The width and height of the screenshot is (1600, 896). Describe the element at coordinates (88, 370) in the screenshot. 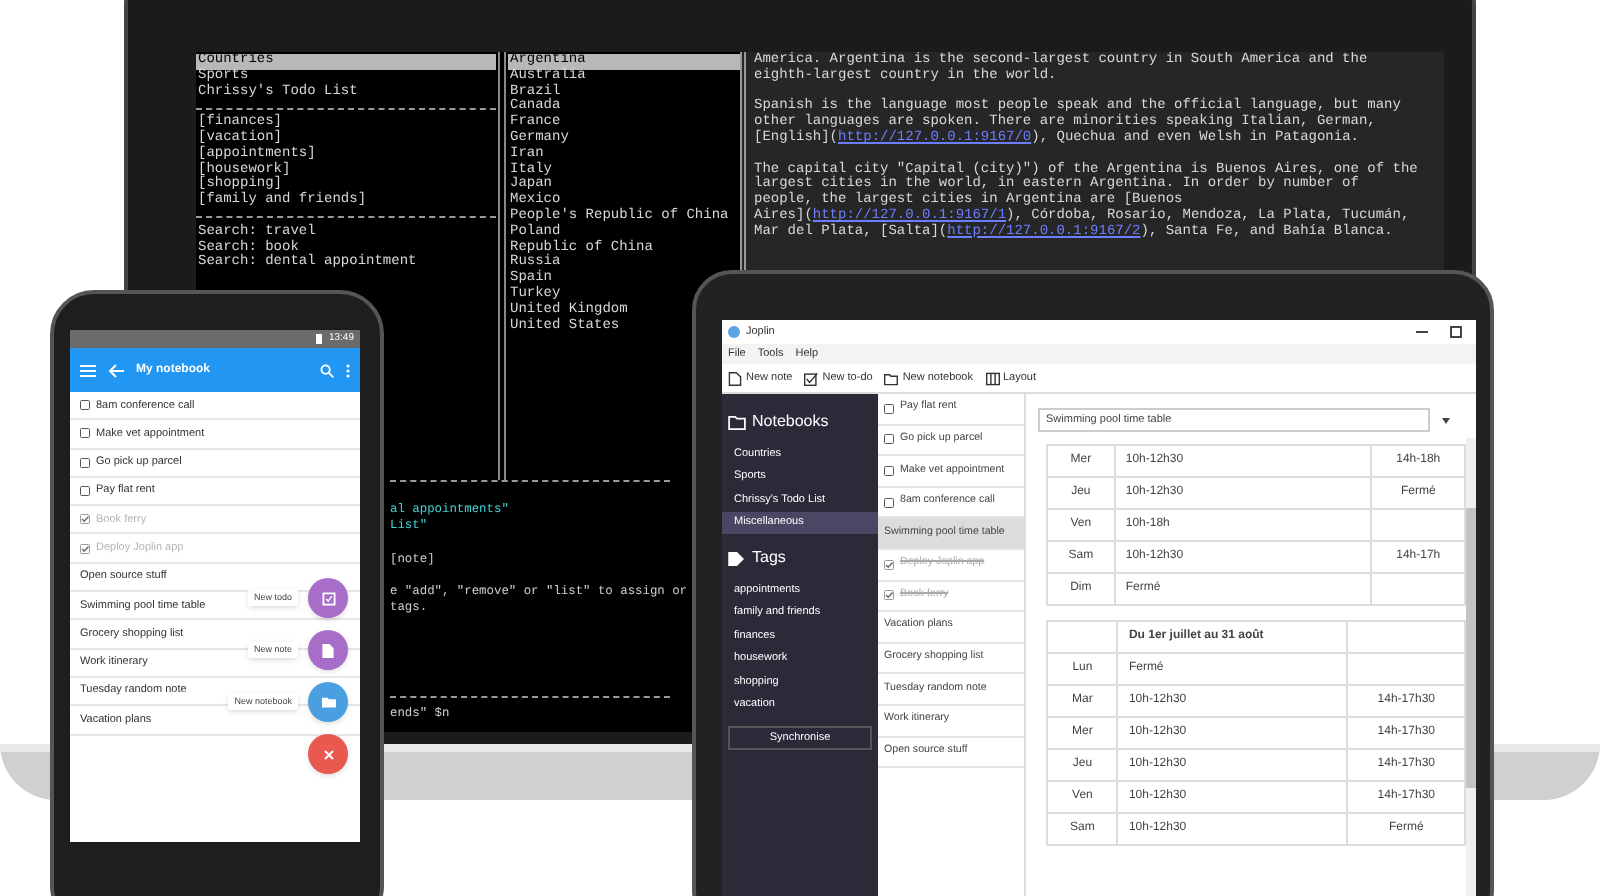

I see `menu-icon` at that location.